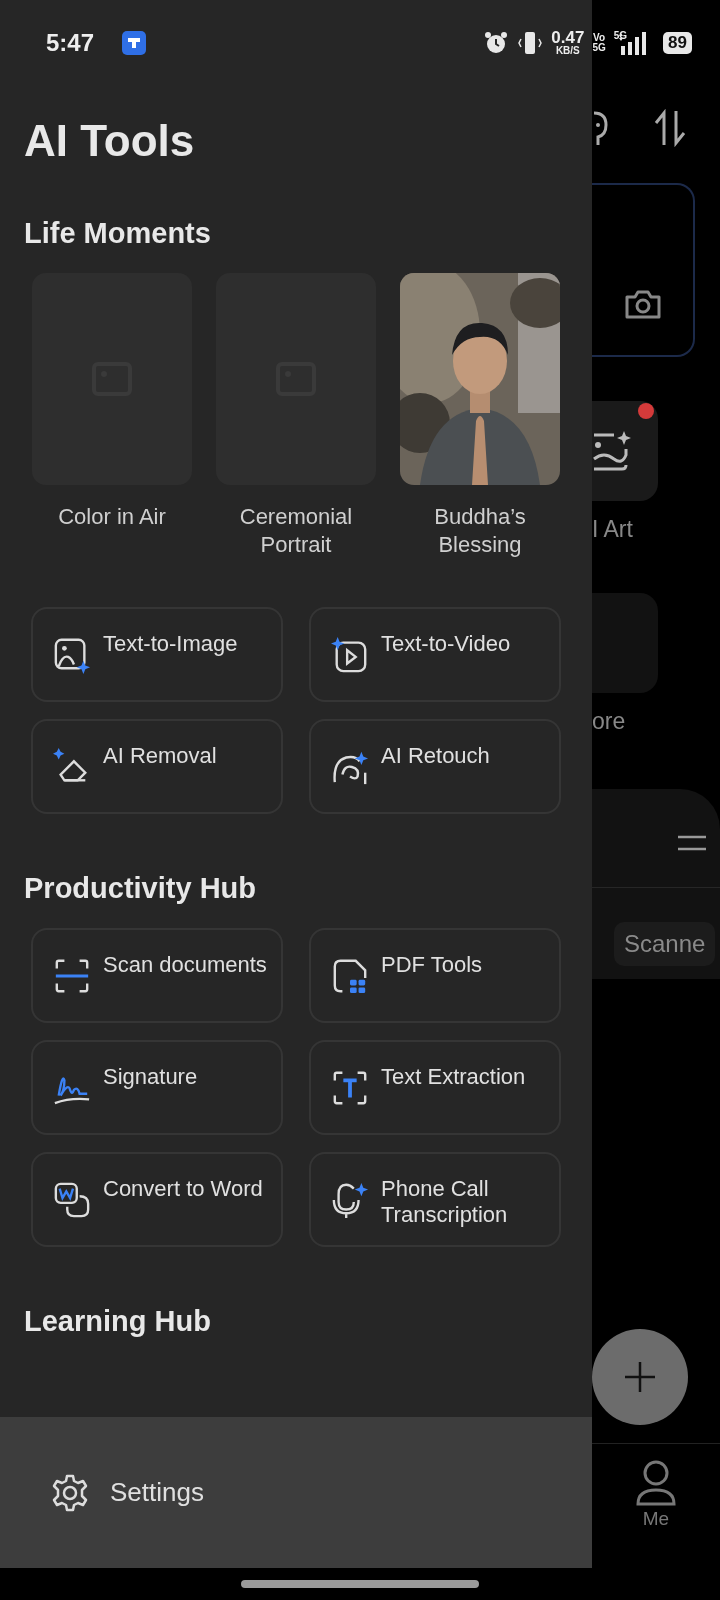  Describe the element at coordinates (599, 47) in the screenshot. I see `volte-network: 5G` at that location.